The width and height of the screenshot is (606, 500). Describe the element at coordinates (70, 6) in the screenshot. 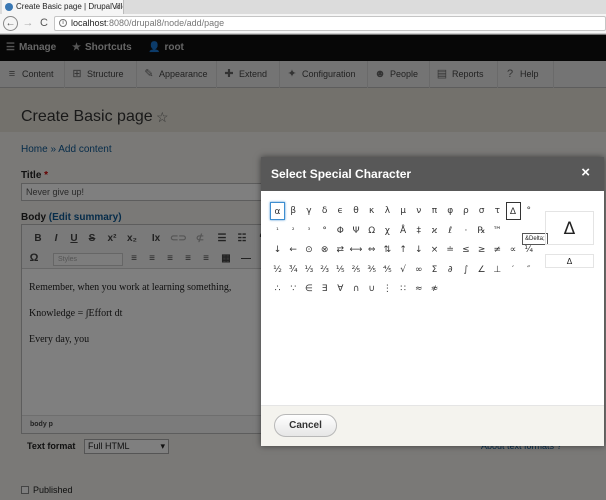

I see `tab-title: Create Basic page | DrupalVille` at that location.